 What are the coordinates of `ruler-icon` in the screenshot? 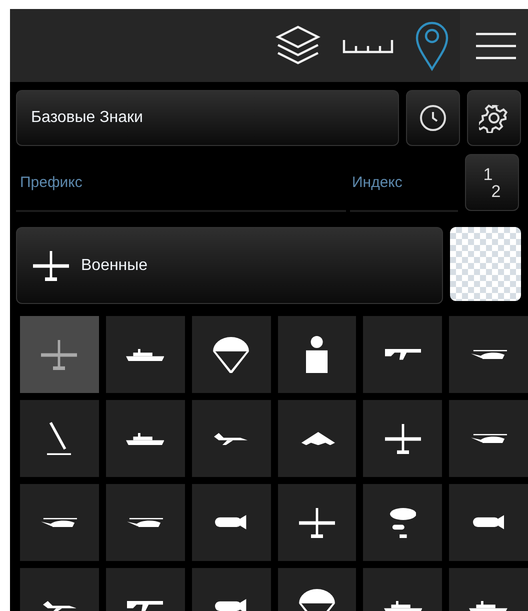 It's located at (368, 46).